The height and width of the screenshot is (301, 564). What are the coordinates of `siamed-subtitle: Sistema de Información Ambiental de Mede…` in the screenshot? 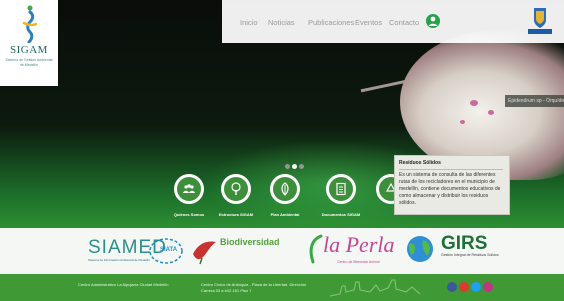 It's located at (119, 260).